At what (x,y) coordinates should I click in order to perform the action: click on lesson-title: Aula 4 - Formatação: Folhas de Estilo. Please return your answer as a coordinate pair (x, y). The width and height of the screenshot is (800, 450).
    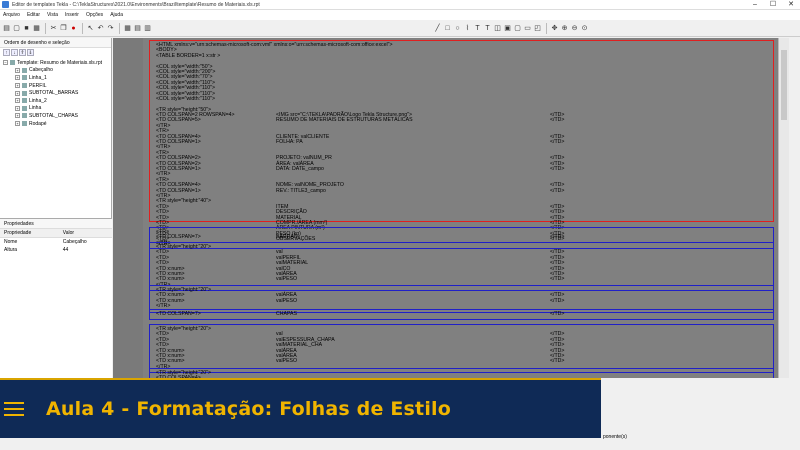
    Looking at the image, I should click on (249, 409).